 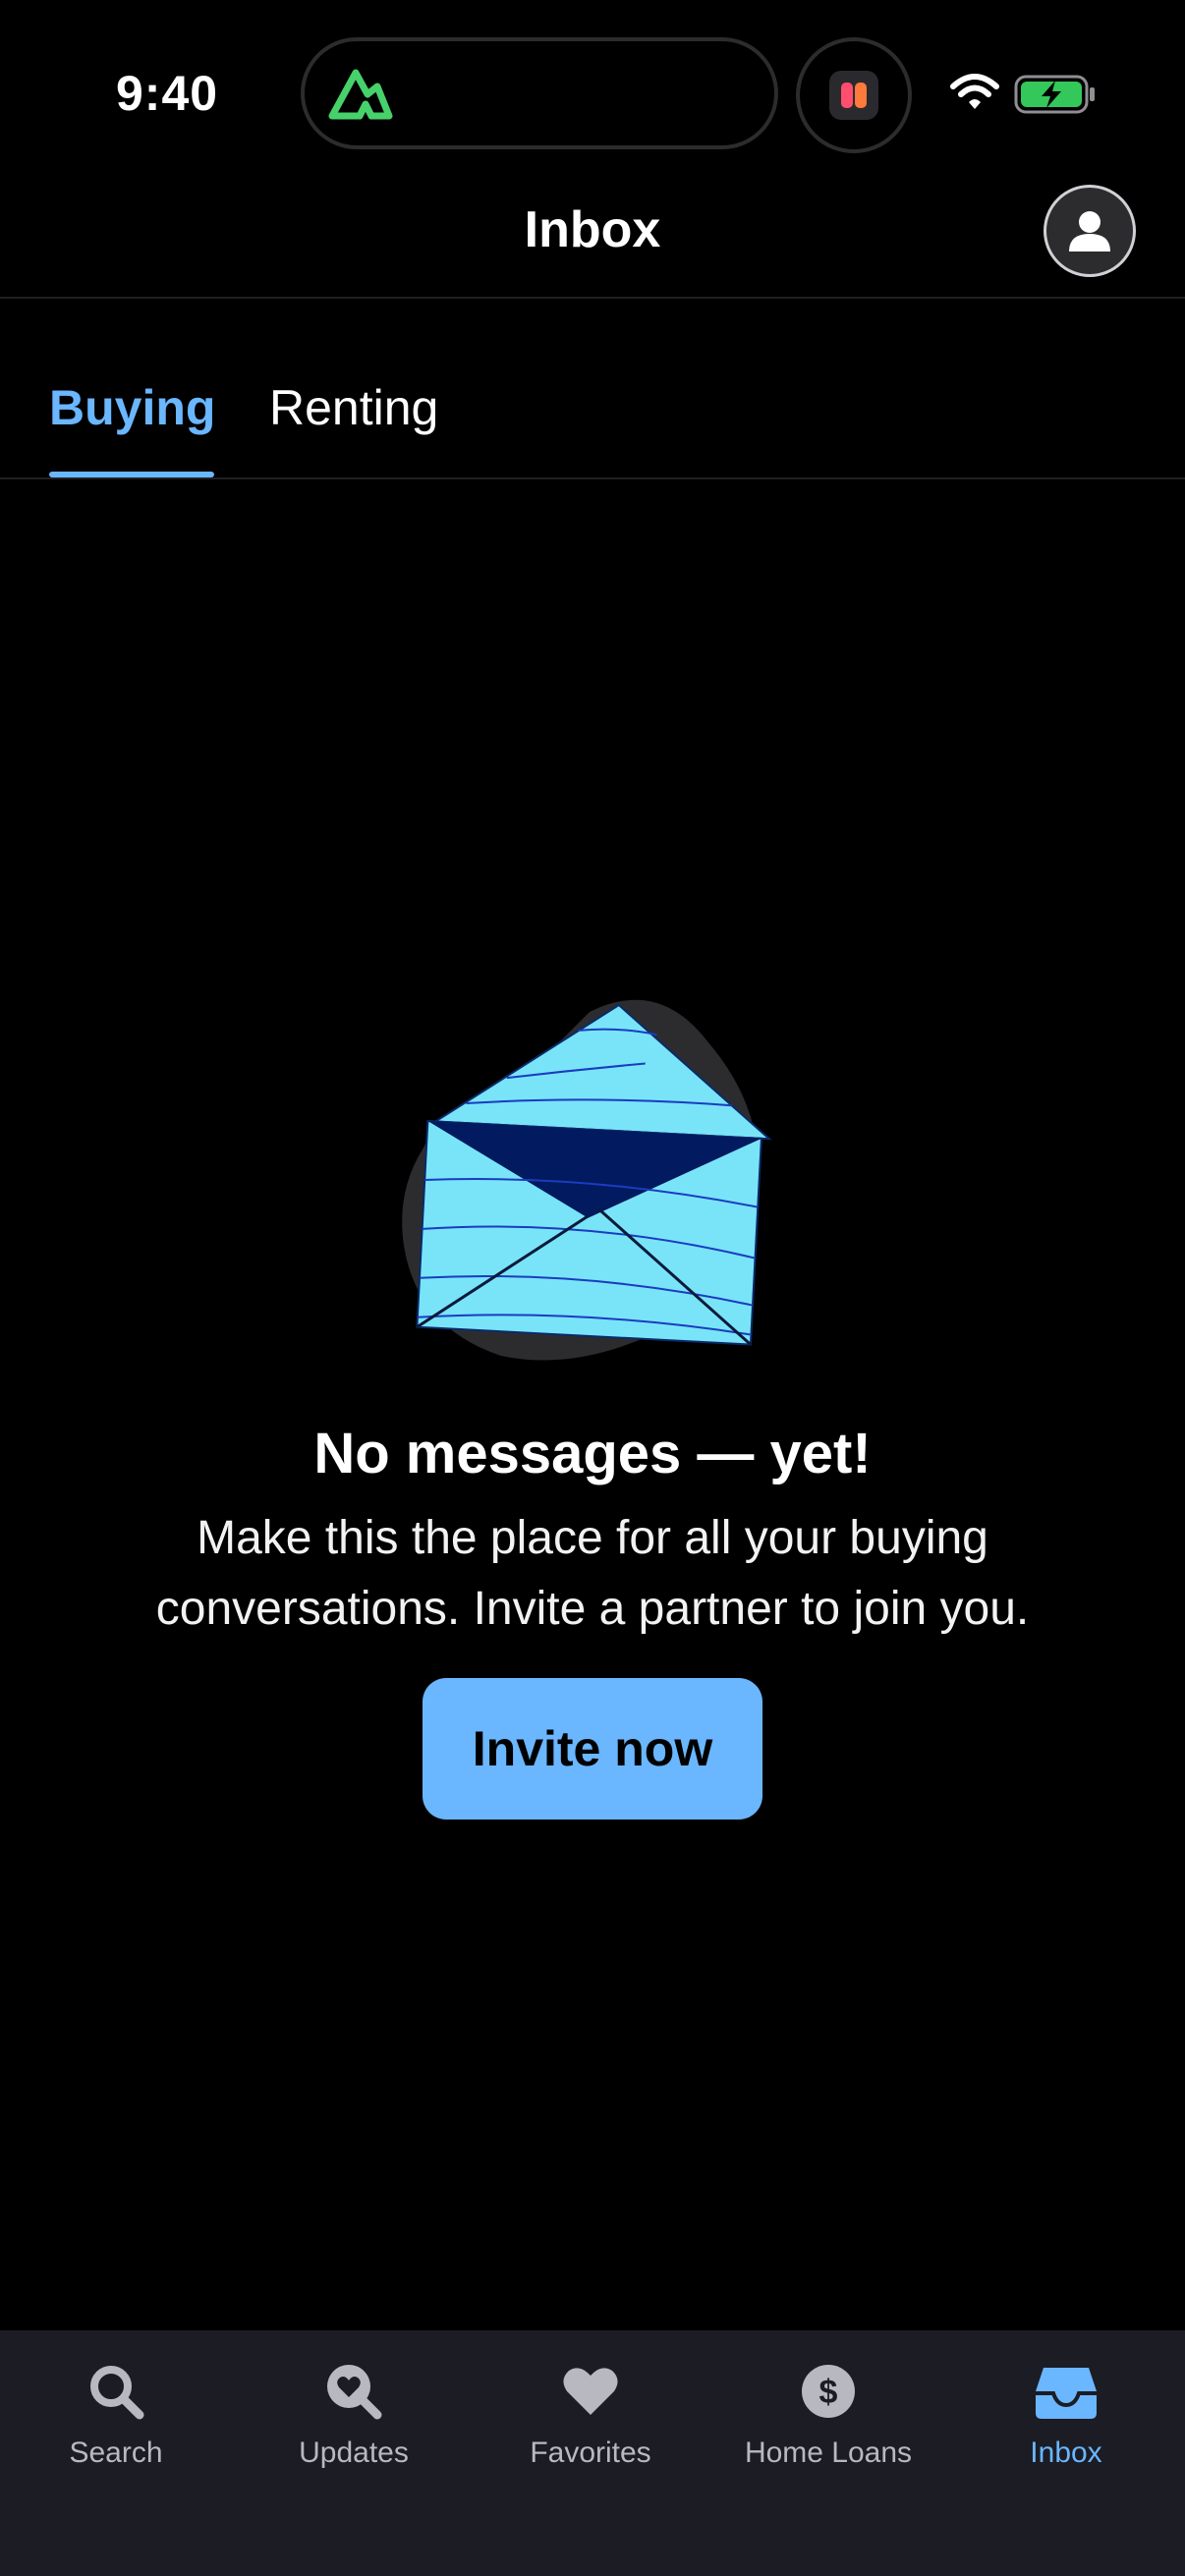 I want to click on invite-now-button: Invite now, so click(x=592, y=1749).